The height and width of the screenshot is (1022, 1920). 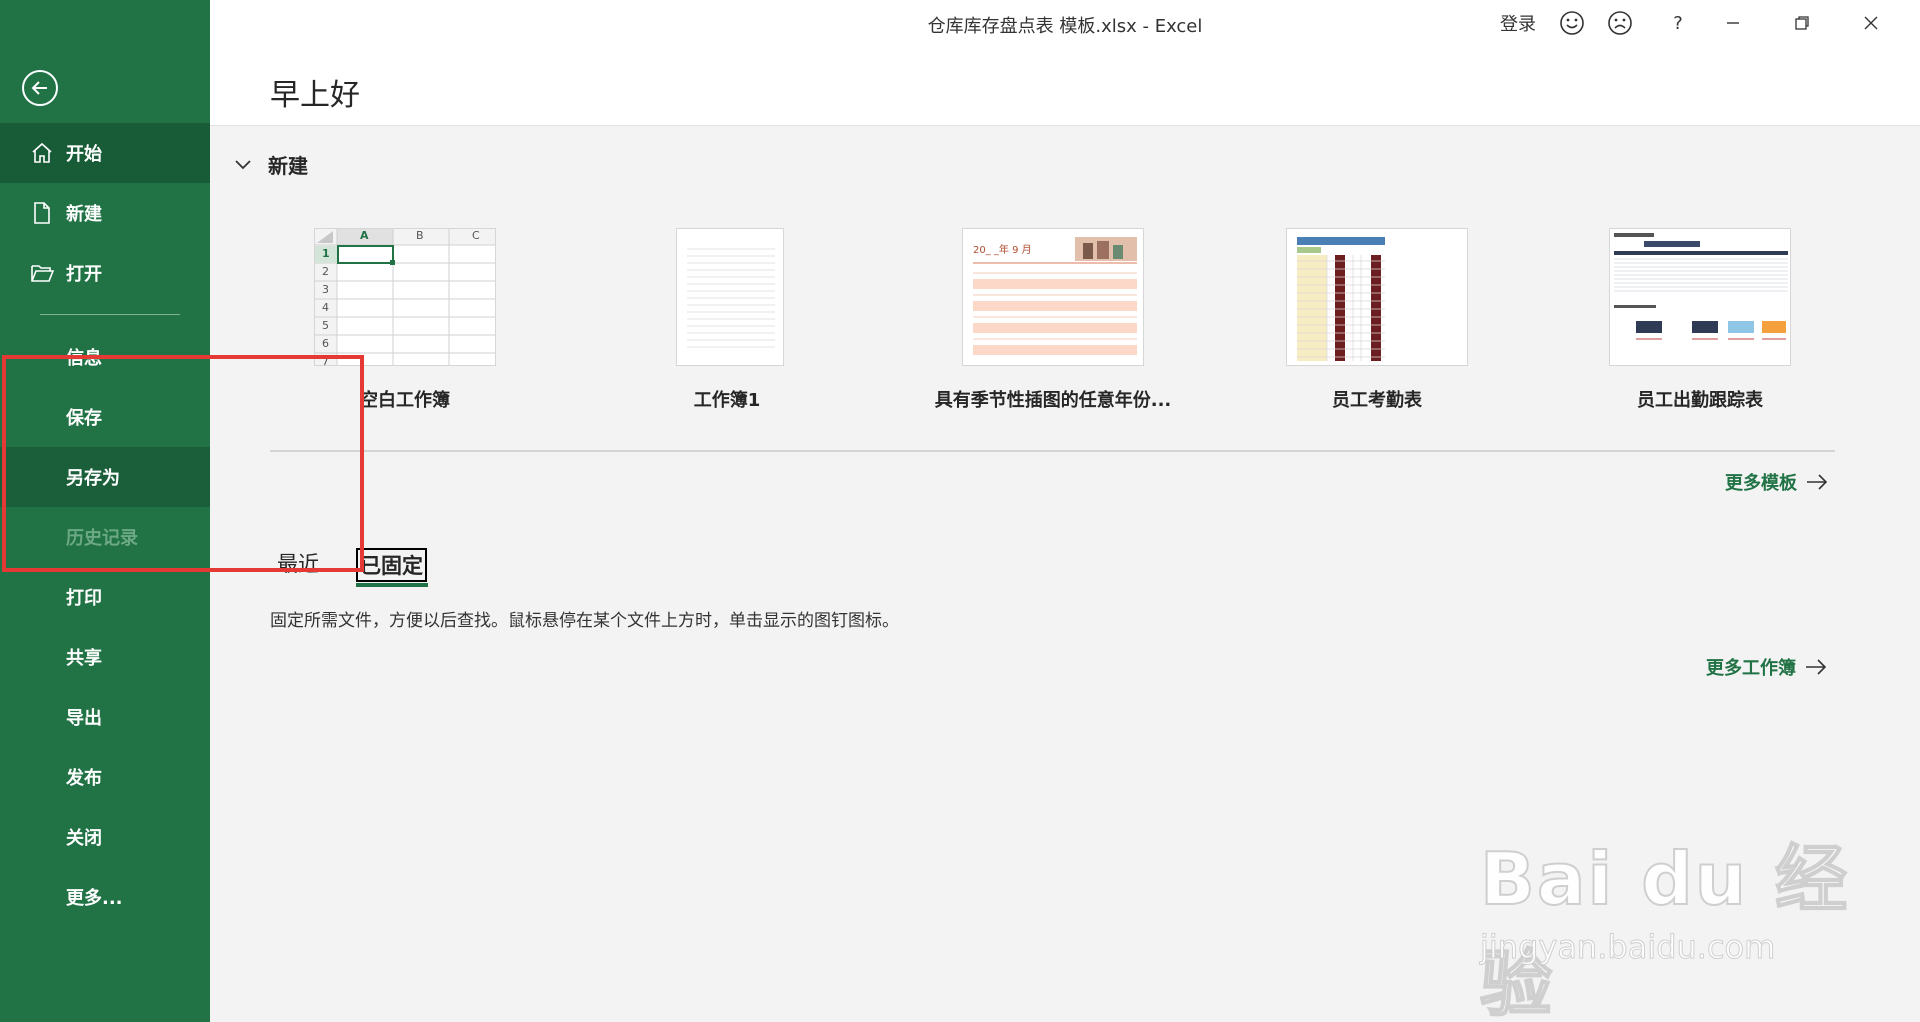 I want to click on template-blank-workbook: A B C 1 2 3 4 5 6 7 空白工作簿, so click(x=405, y=319).